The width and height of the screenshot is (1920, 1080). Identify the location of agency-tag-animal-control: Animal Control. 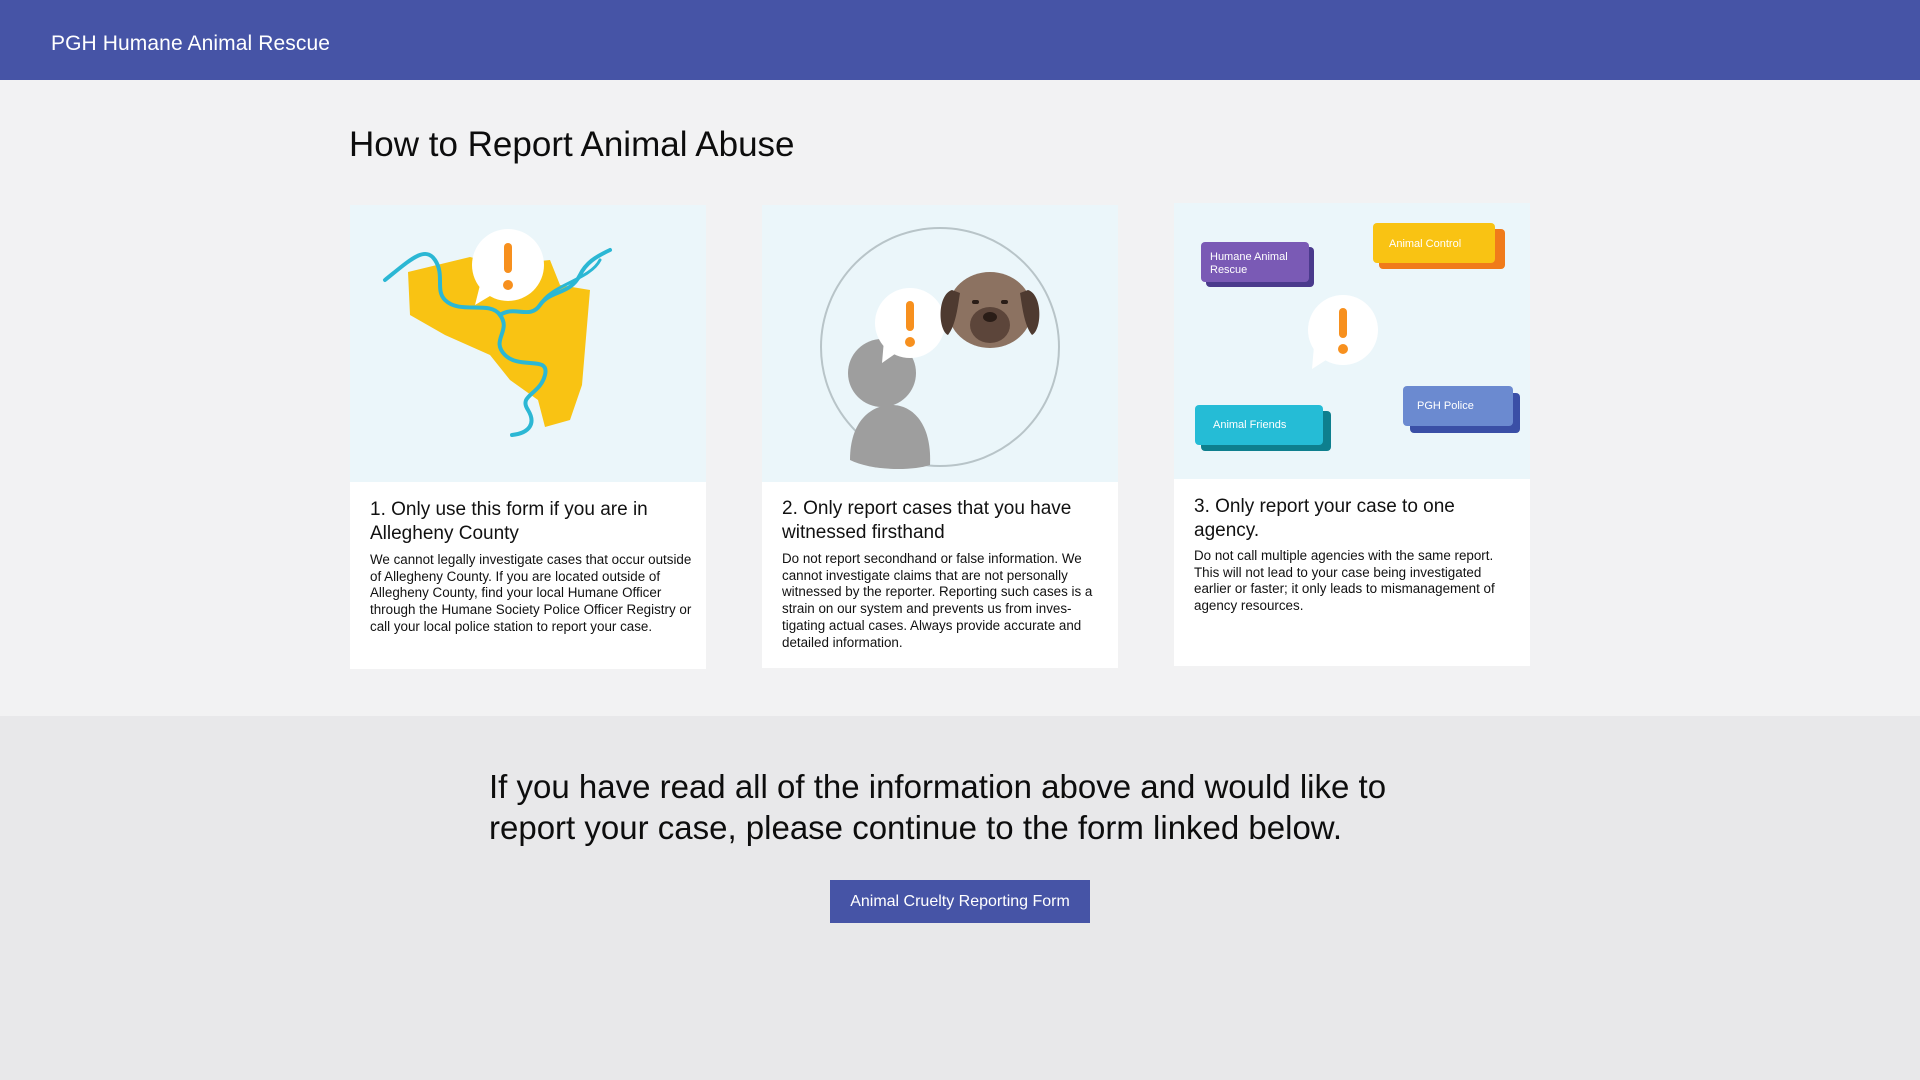
(1439, 246).